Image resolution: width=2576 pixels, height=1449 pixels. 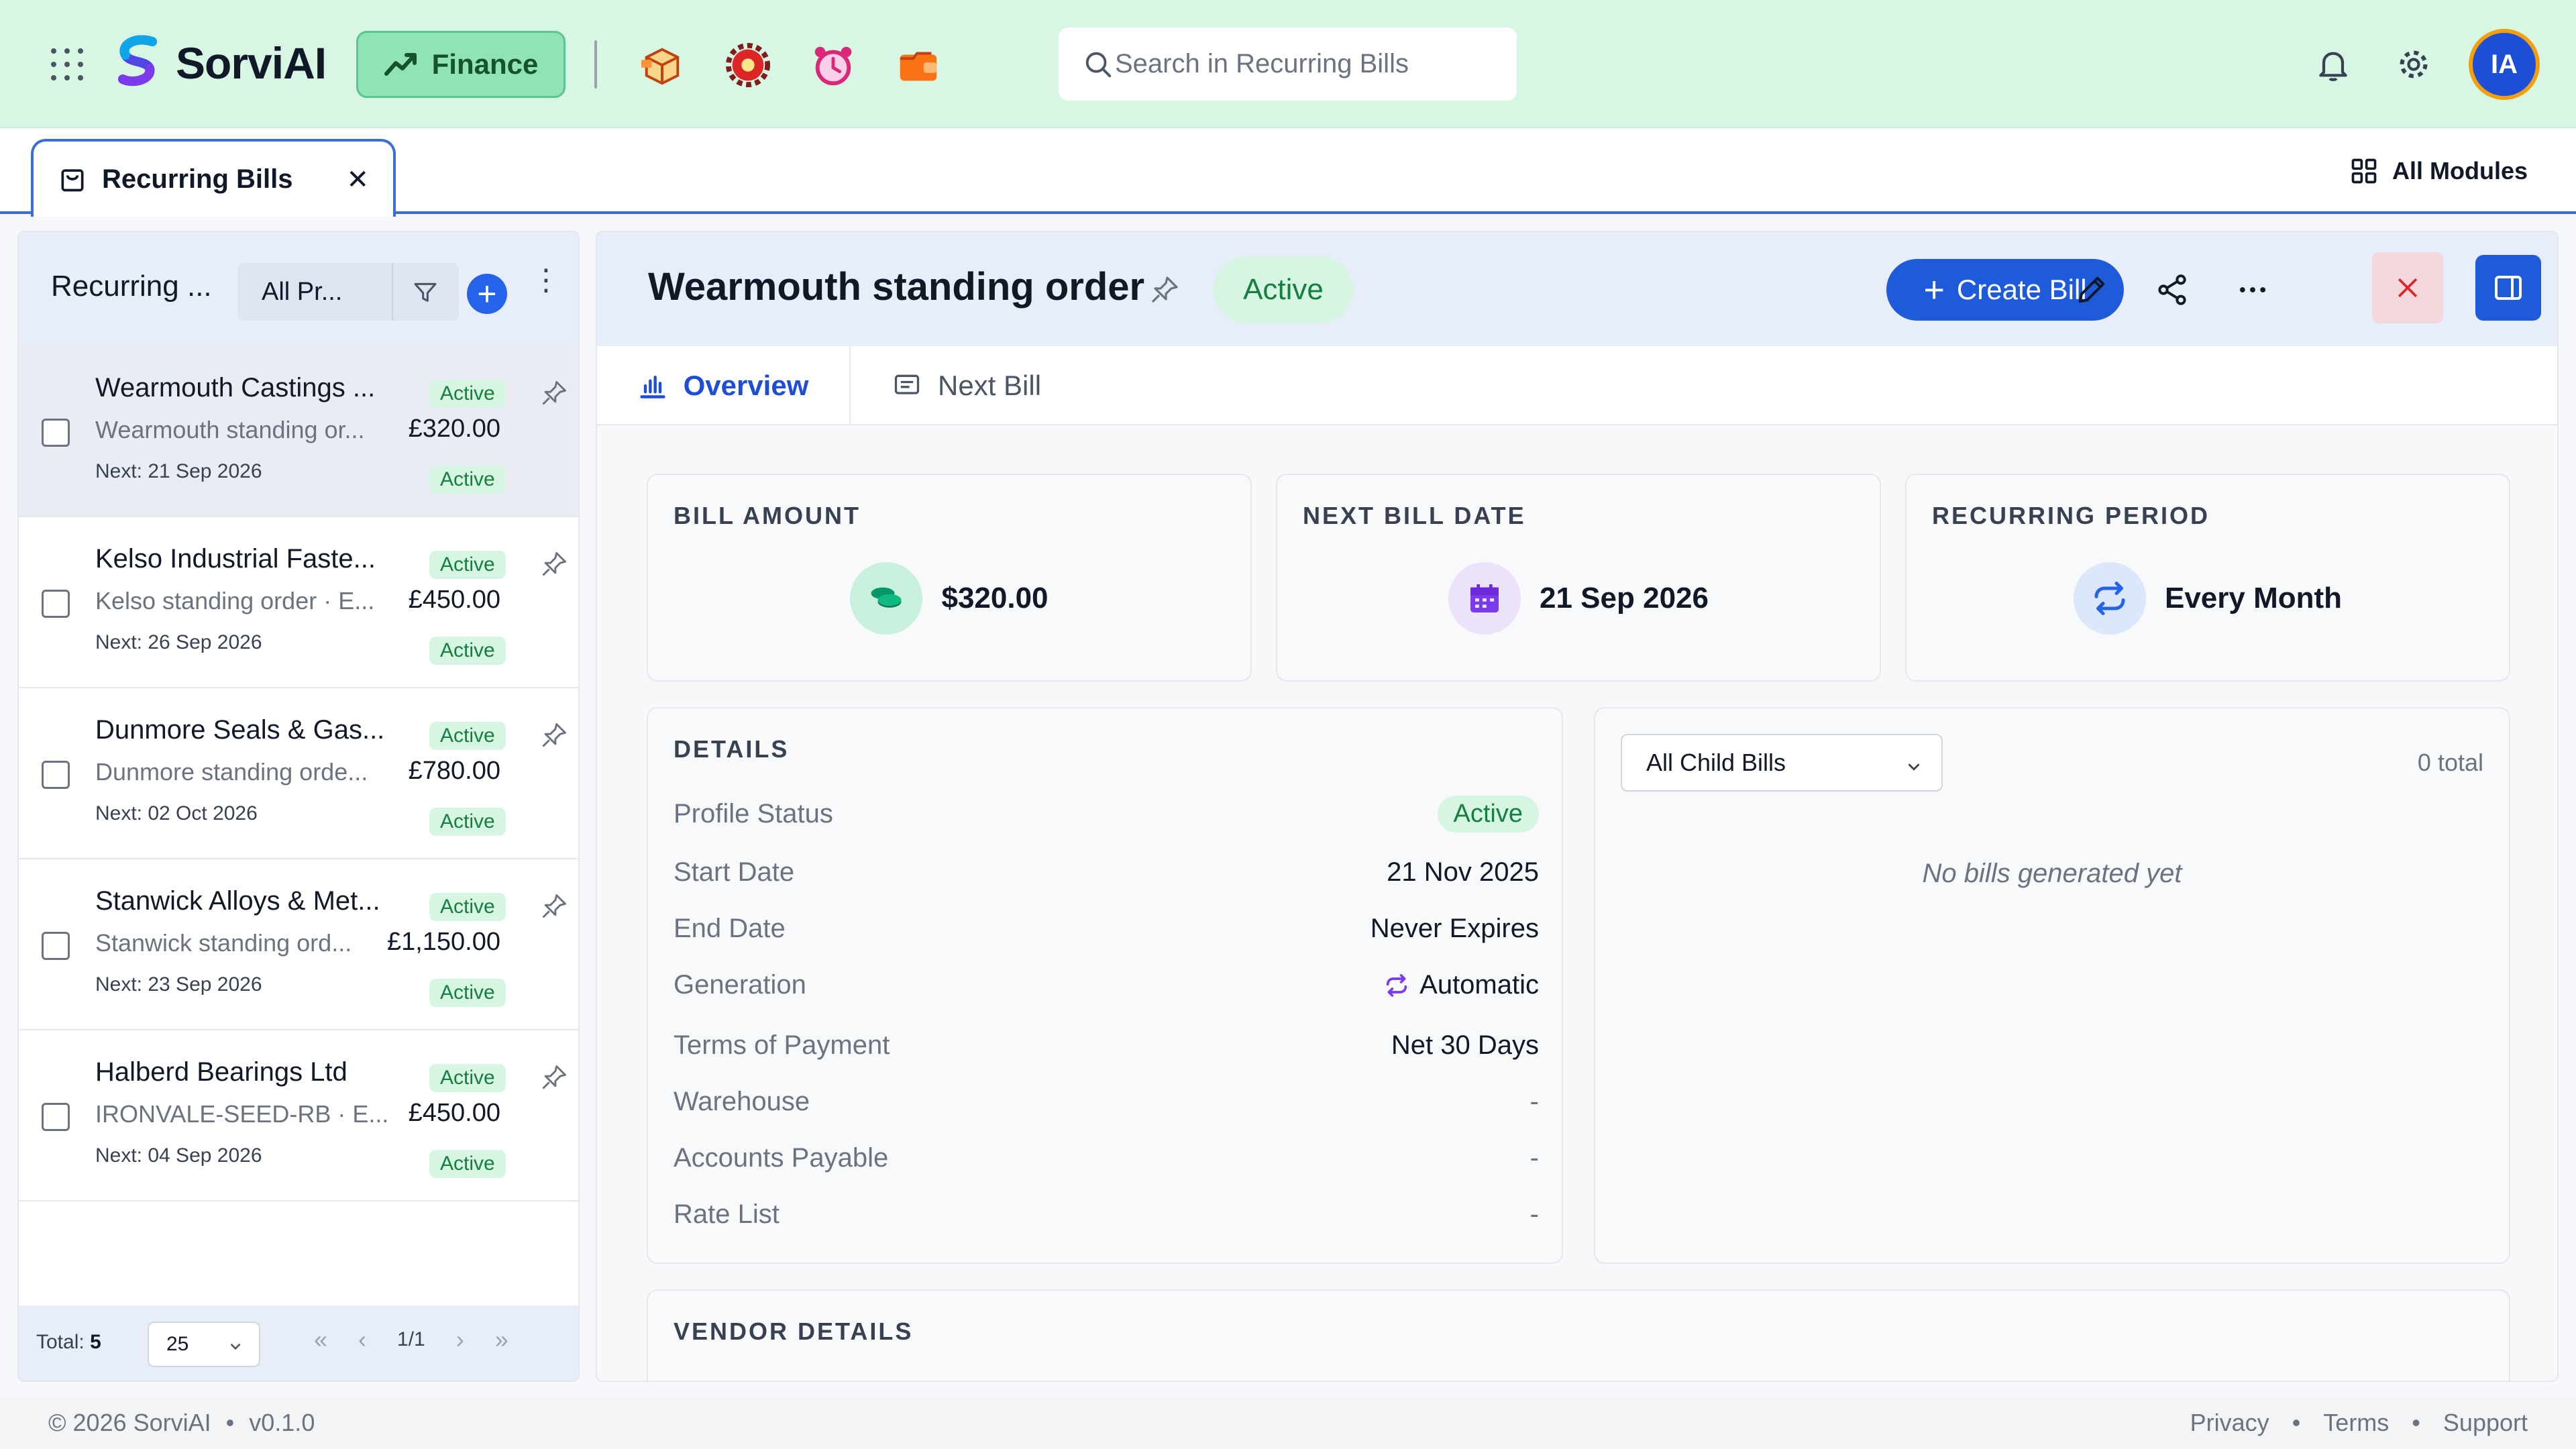 What do you see at coordinates (2333, 64) in the screenshot?
I see `bell-icon` at bounding box center [2333, 64].